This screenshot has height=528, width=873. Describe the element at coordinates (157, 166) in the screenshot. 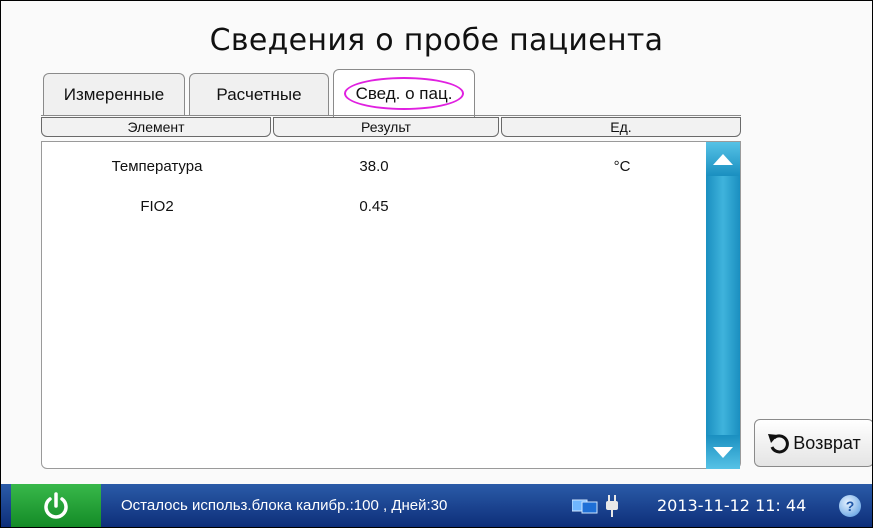

I see `cell-element: Температура` at that location.